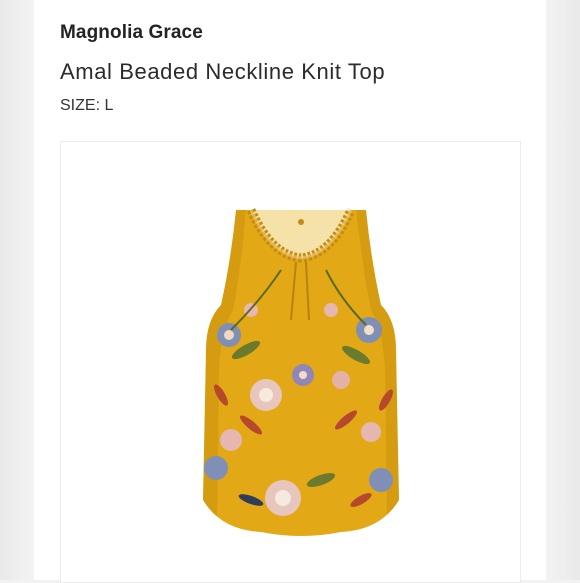  Describe the element at coordinates (109, 105) in the screenshot. I see `size-value: L` at that location.